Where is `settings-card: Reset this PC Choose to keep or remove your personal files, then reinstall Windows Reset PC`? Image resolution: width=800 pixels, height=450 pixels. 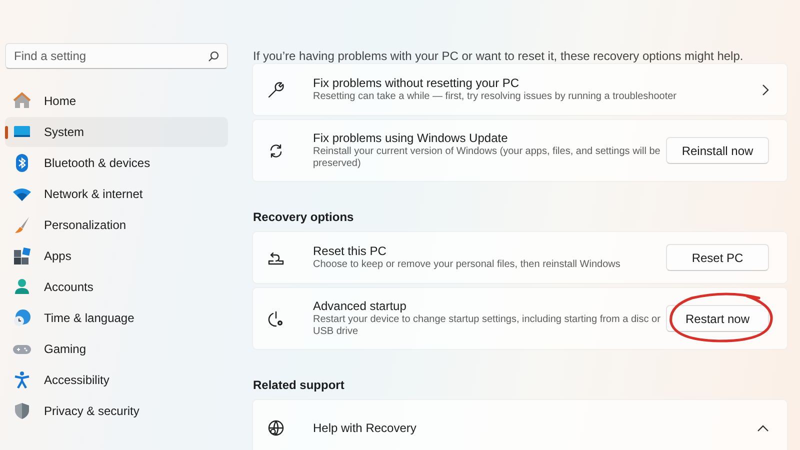
settings-card: Reset this PC Choose to keep or remove your personal files, then reinstall Windows Reset PC is located at coordinates (520, 257).